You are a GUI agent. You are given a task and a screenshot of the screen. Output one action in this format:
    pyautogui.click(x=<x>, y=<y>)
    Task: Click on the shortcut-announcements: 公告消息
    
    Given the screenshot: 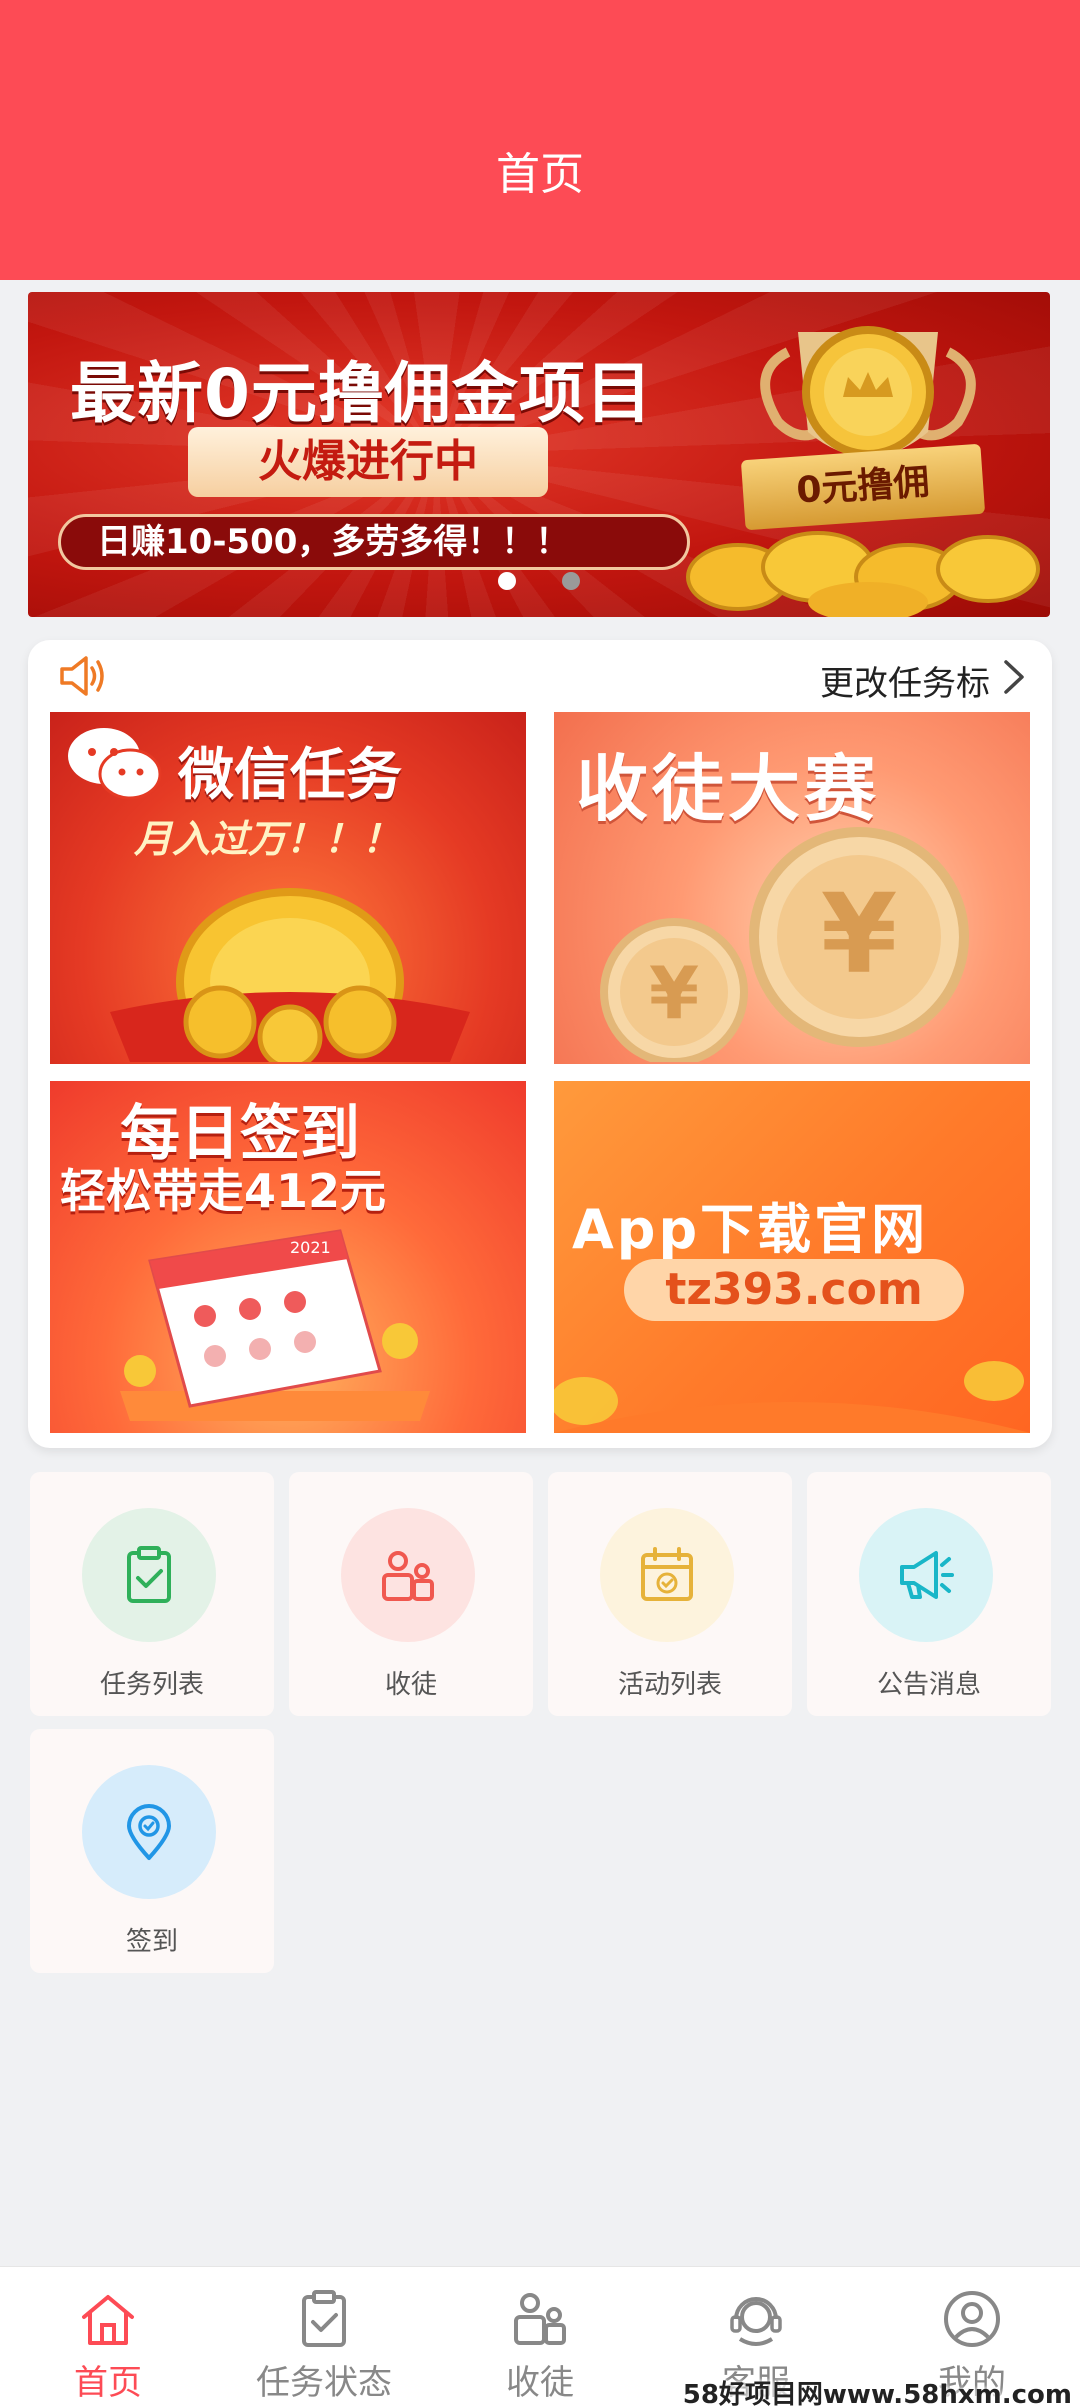 What is the action you would take?
    pyautogui.click(x=929, y=1594)
    